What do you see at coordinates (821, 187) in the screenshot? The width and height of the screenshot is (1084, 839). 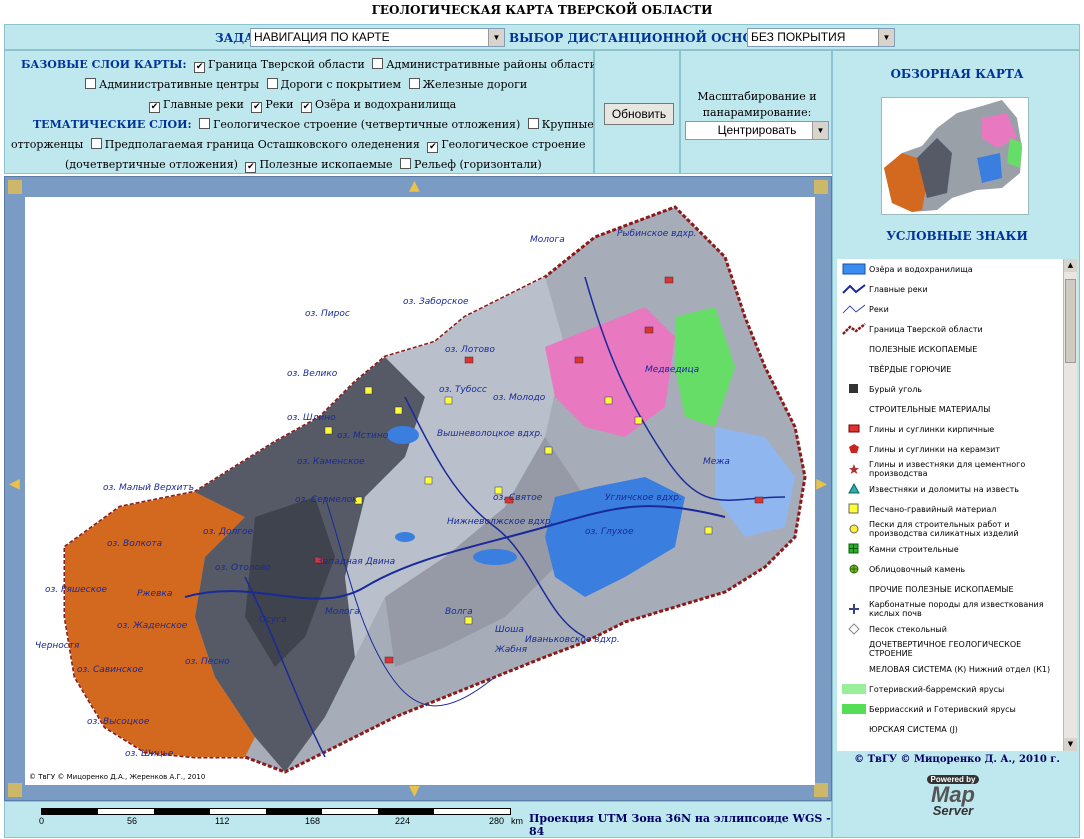 I see `pan-ne-icon` at bounding box center [821, 187].